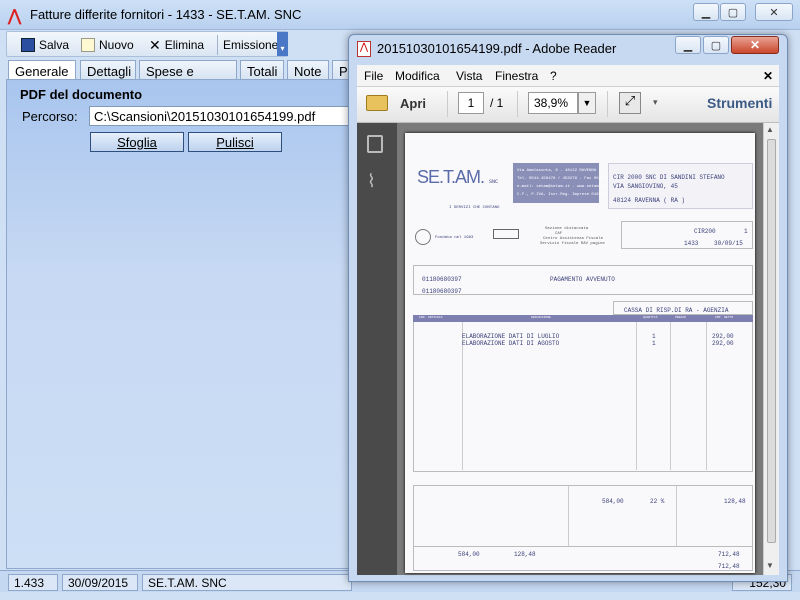 The height and width of the screenshot is (600, 800). Describe the element at coordinates (716, 45) in the screenshot. I see `reader-maximize-button: ▢` at that location.